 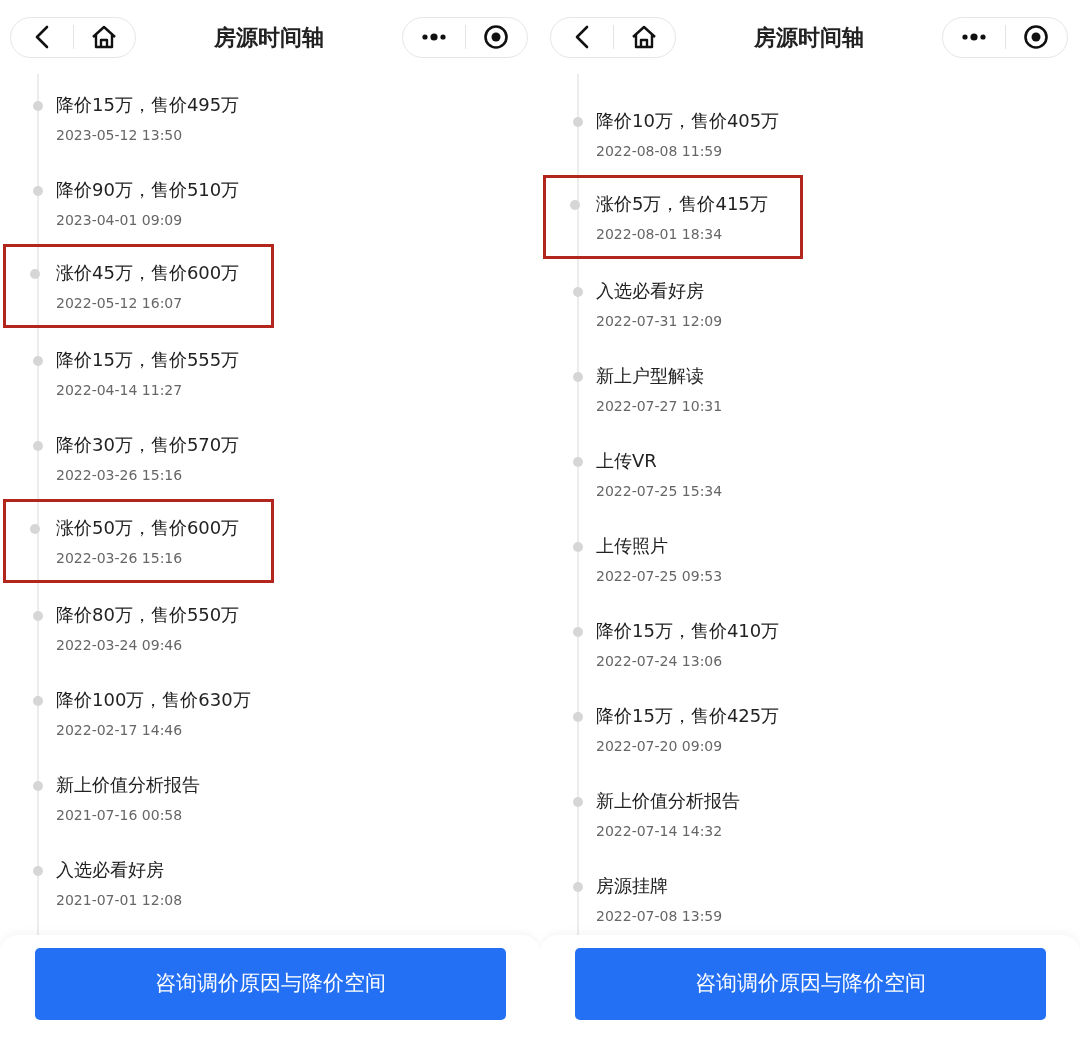 I want to click on event-title: 降价15万，售价425万, so click(x=688, y=716).